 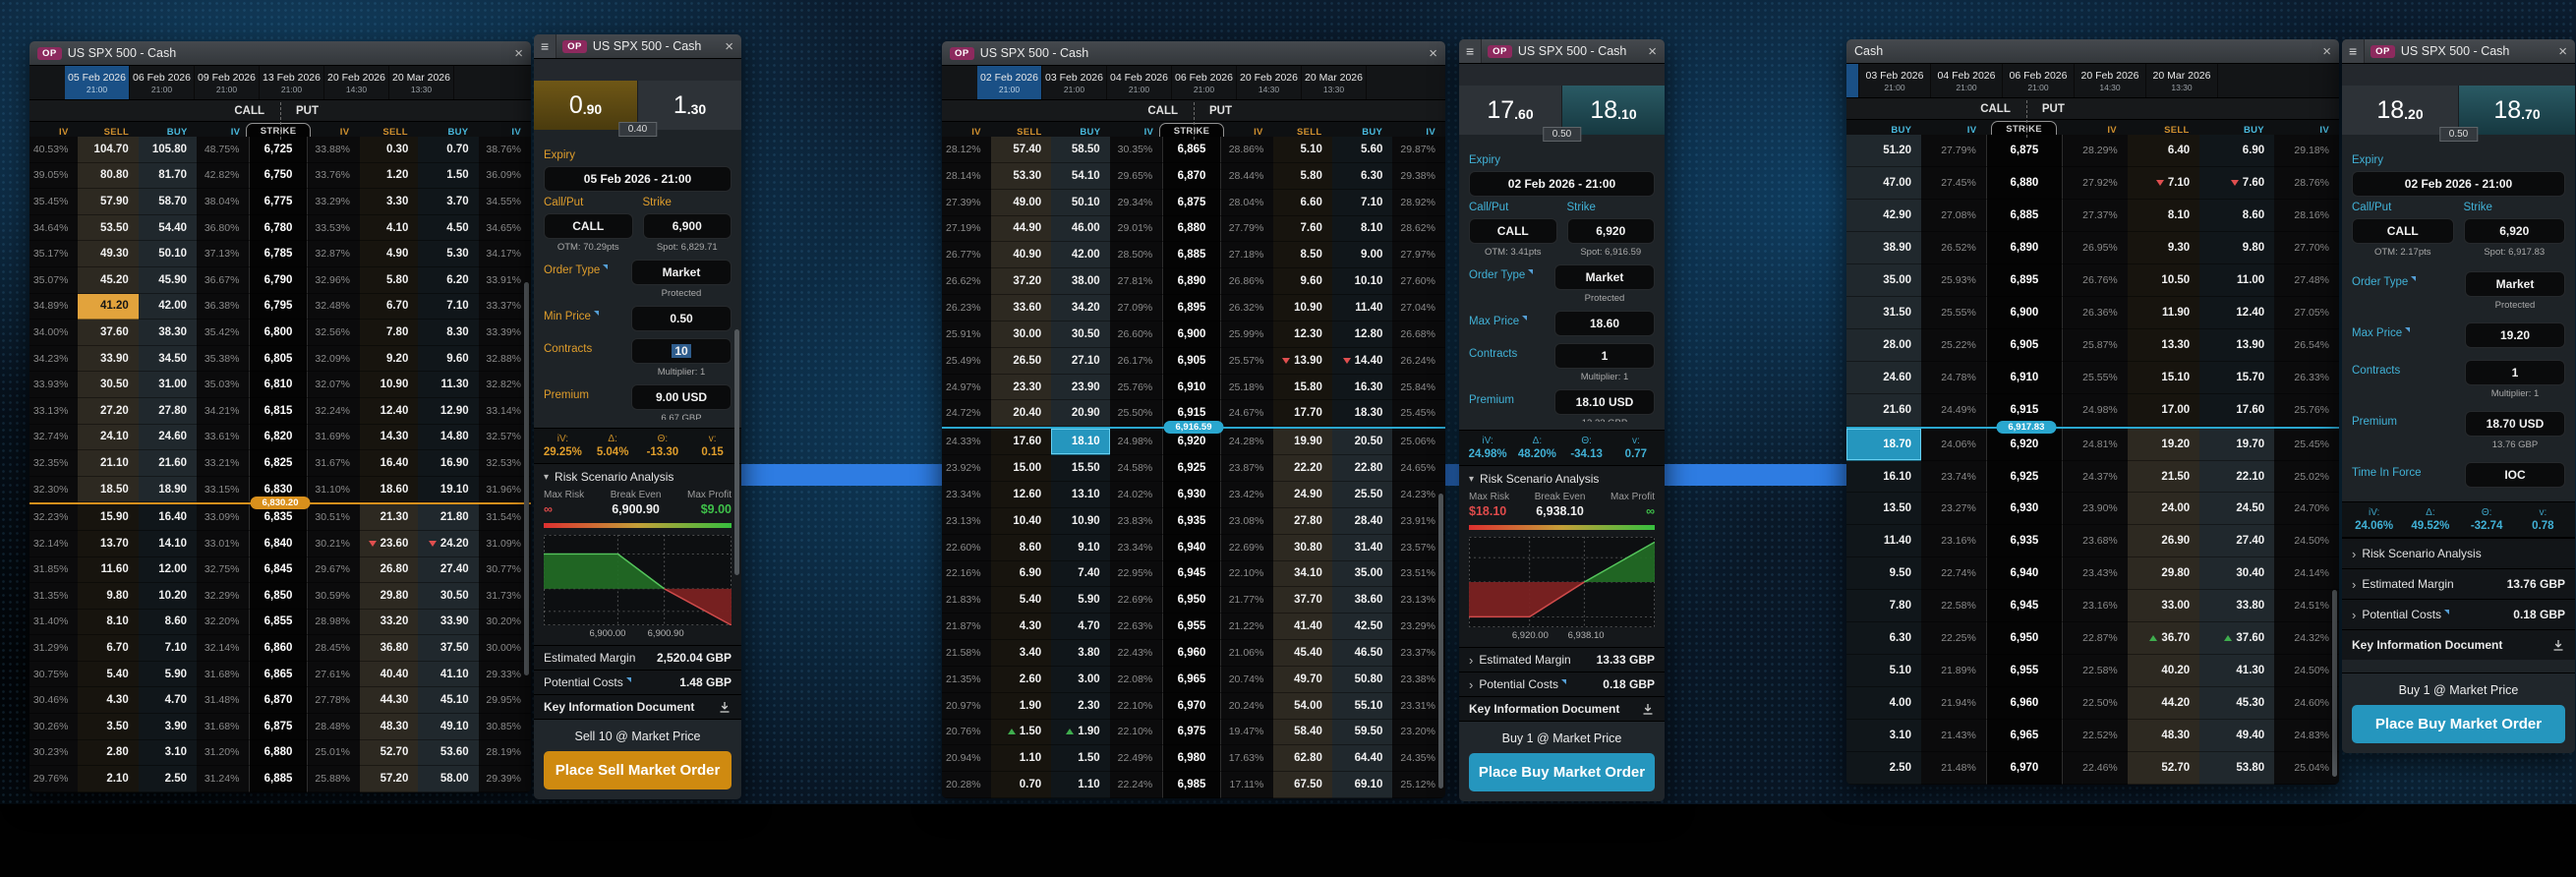 What do you see at coordinates (1302, 759) in the screenshot?
I see `price-cell: 62.80` at bounding box center [1302, 759].